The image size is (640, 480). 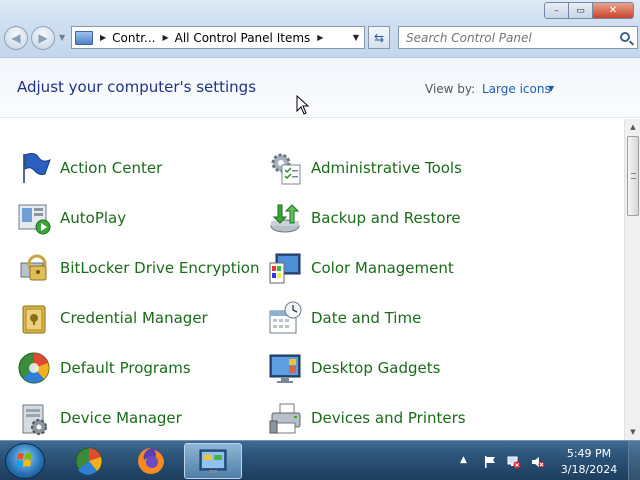 What do you see at coordinates (285, 368) in the screenshot?
I see `gadgets-icon` at bounding box center [285, 368].